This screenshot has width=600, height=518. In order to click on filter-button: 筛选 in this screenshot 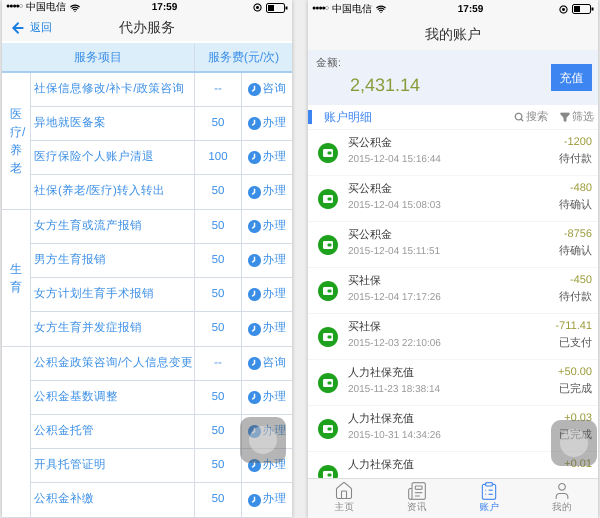, I will do `click(577, 117)`.